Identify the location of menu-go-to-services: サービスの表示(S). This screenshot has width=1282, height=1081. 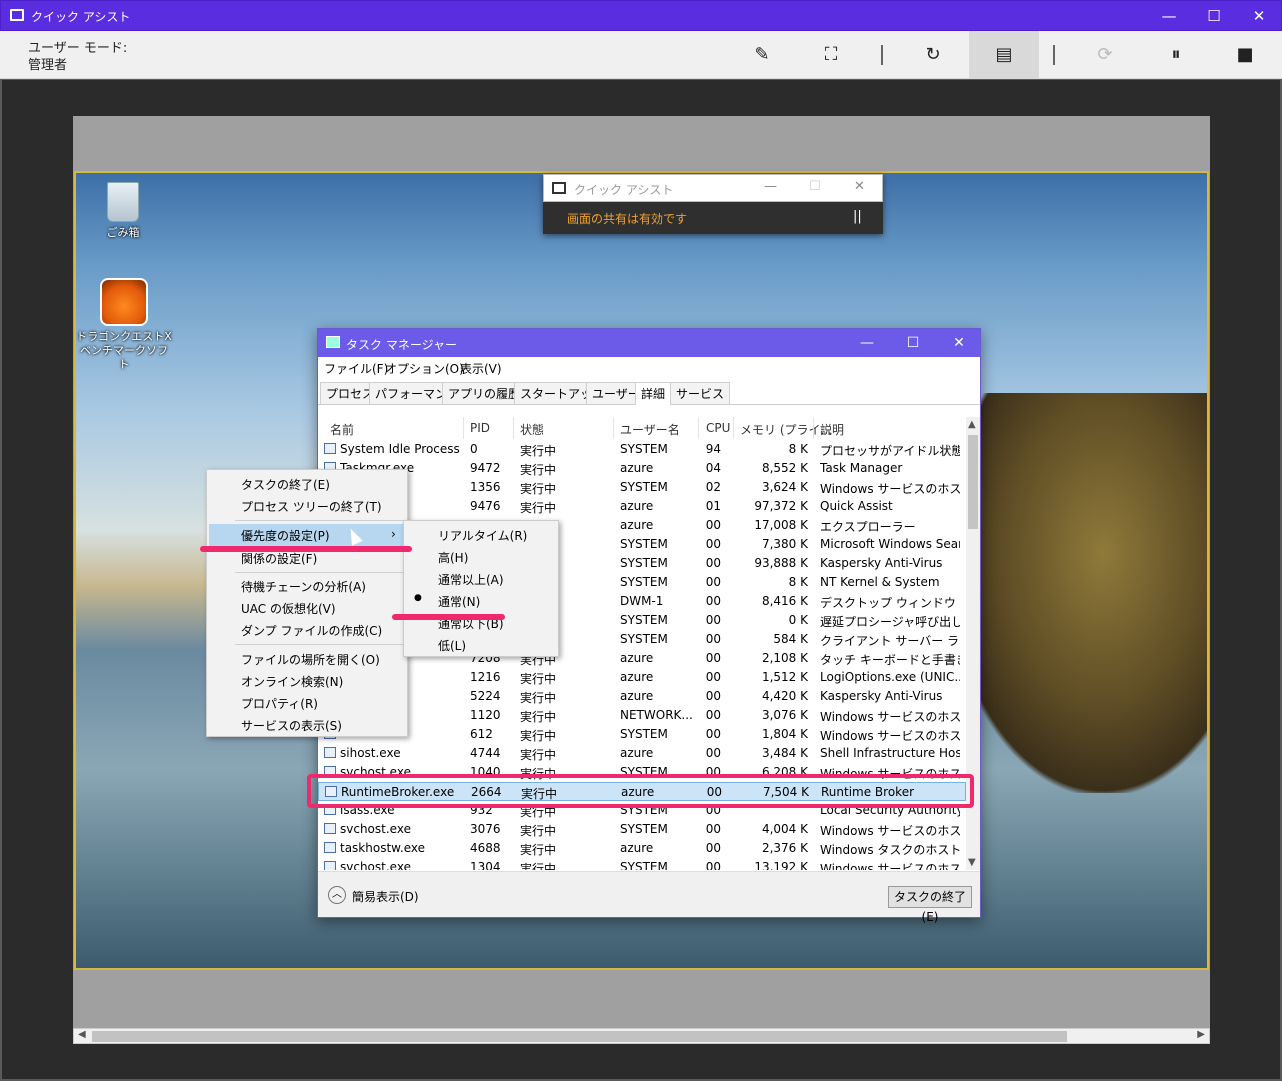
(291, 725).